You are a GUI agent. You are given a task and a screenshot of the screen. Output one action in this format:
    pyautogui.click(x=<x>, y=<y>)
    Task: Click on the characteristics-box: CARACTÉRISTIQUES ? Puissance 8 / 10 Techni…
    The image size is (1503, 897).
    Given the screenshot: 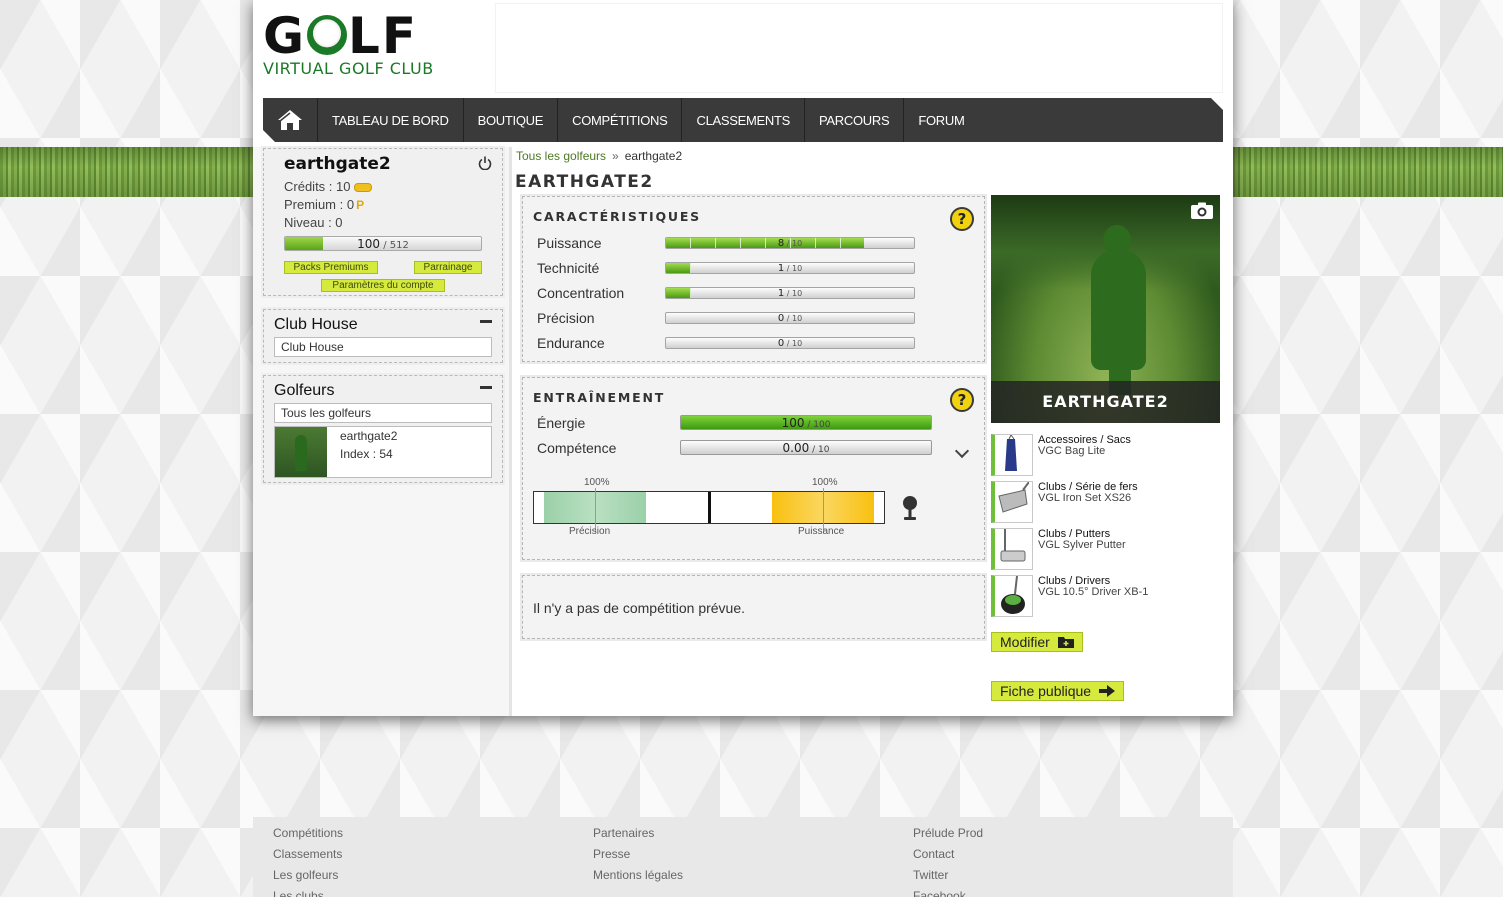 What is the action you would take?
    pyautogui.click(x=753, y=279)
    